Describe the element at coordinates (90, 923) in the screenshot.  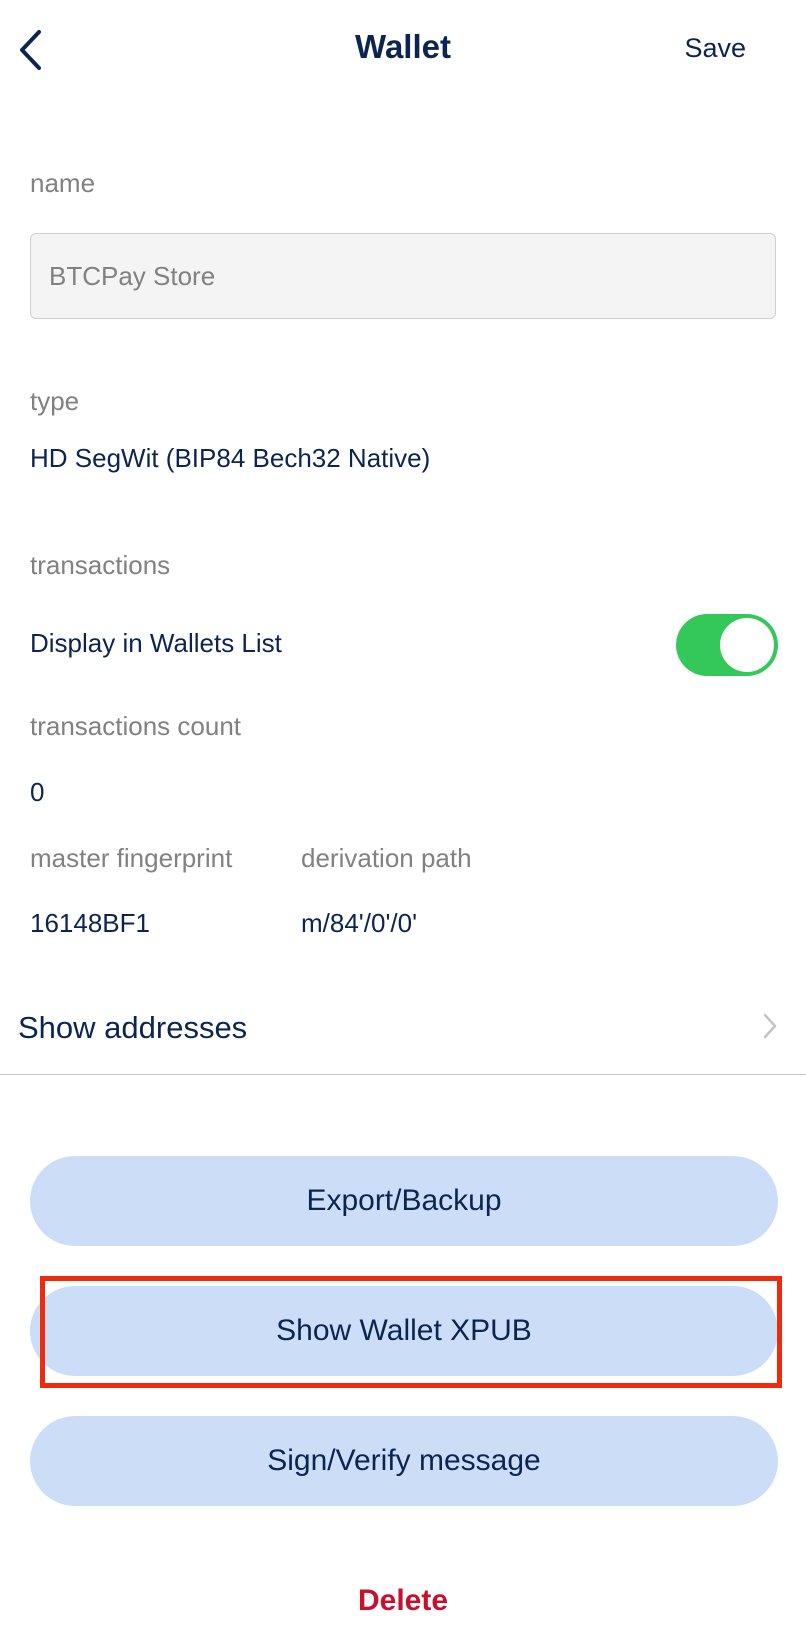
I see `master-fingerprint-value: 16148BF1` at that location.